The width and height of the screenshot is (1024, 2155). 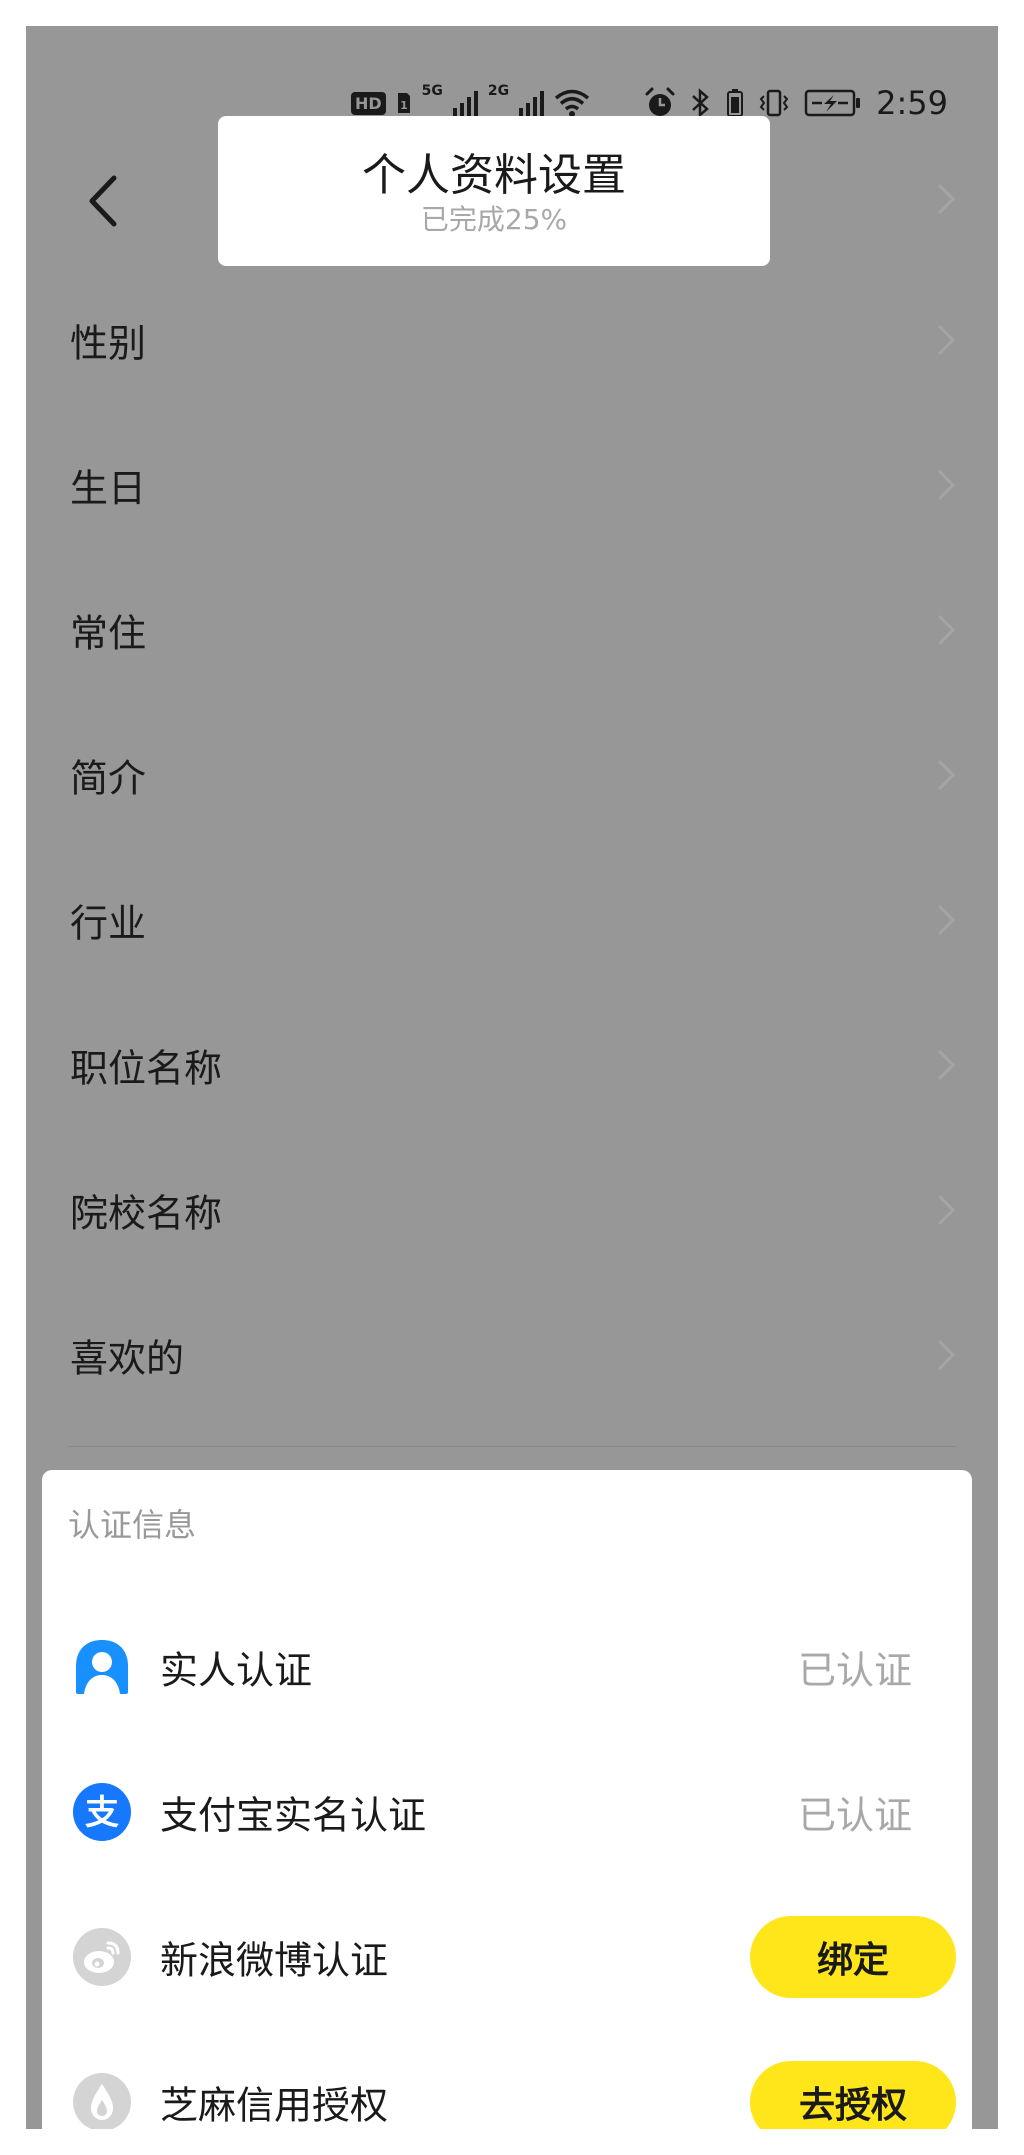 What do you see at coordinates (507, 2079) in the screenshot?
I see `auth-item-sesame-credit: 芝麻信用授权 去授权` at bounding box center [507, 2079].